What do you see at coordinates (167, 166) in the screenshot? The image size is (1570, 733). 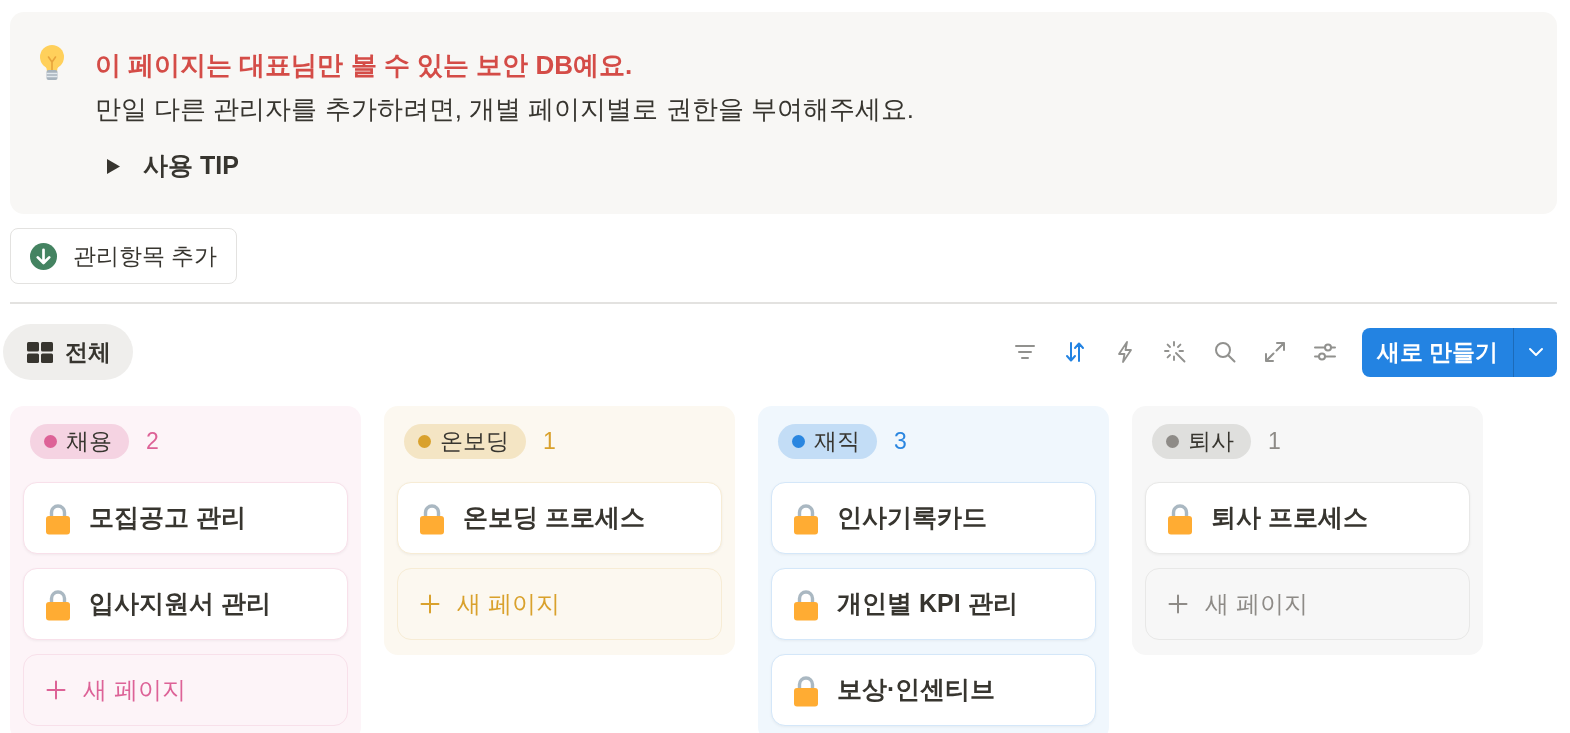 I see `toggle-button: 사용 TIP` at bounding box center [167, 166].